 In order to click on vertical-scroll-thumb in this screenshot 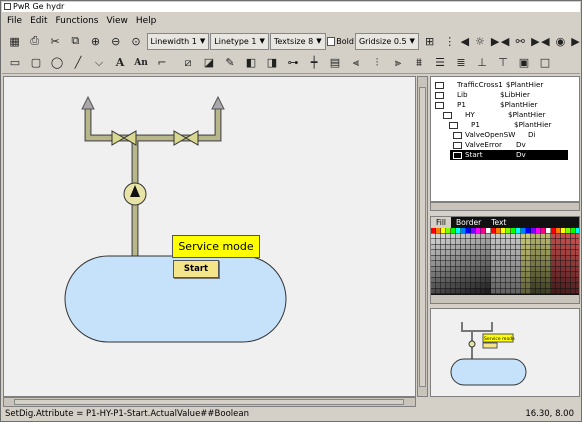, I will do `click(422, 237)`.